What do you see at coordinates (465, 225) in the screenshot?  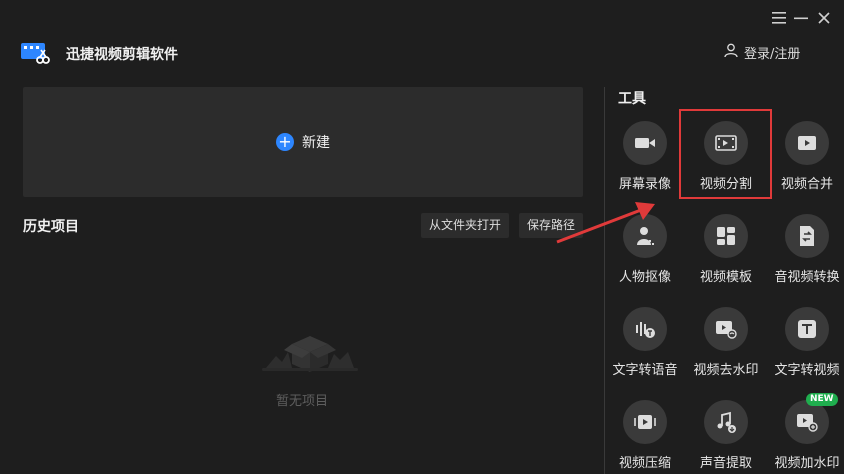 I see `open-folder-button: 从文件夹打开` at bounding box center [465, 225].